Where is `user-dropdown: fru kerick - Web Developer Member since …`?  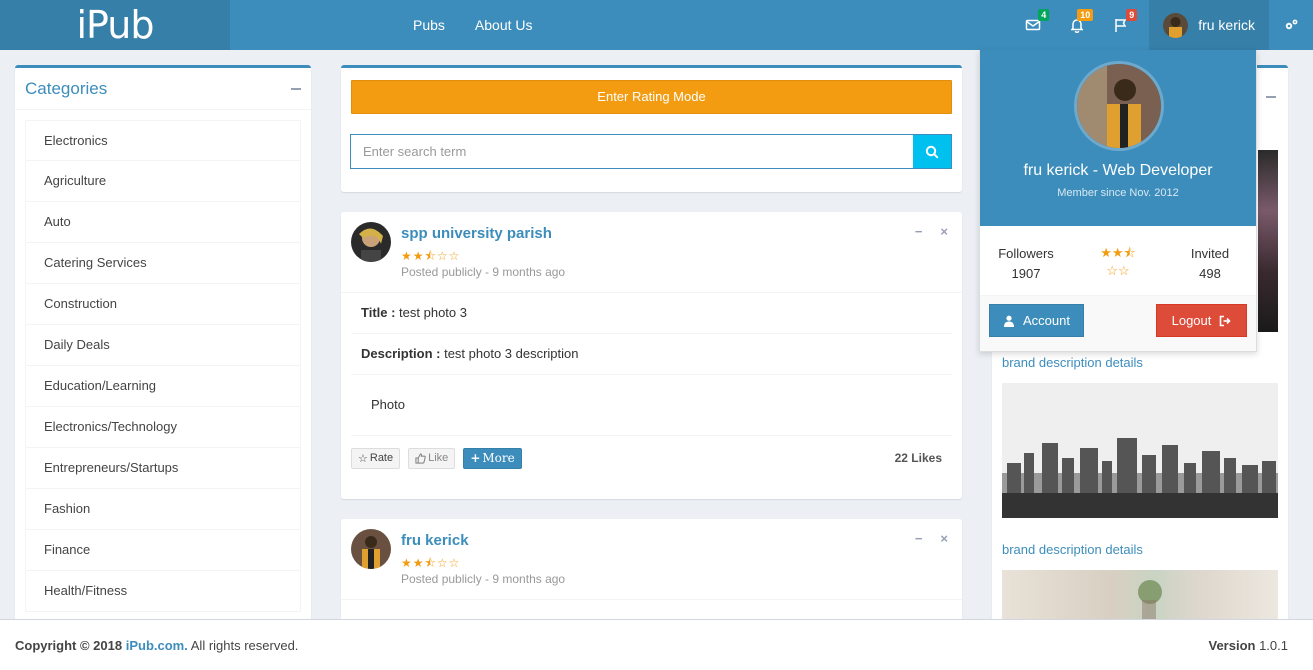 user-dropdown: fru kerick - Web Developer Member since … is located at coordinates (1118, 201).